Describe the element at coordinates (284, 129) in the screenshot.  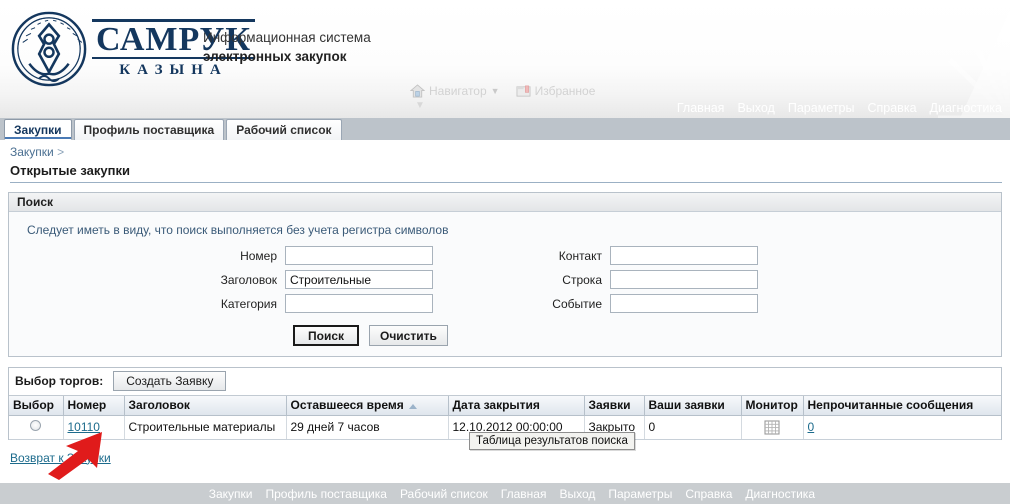
I see `tab-work-list: Рабочий список` at that location.